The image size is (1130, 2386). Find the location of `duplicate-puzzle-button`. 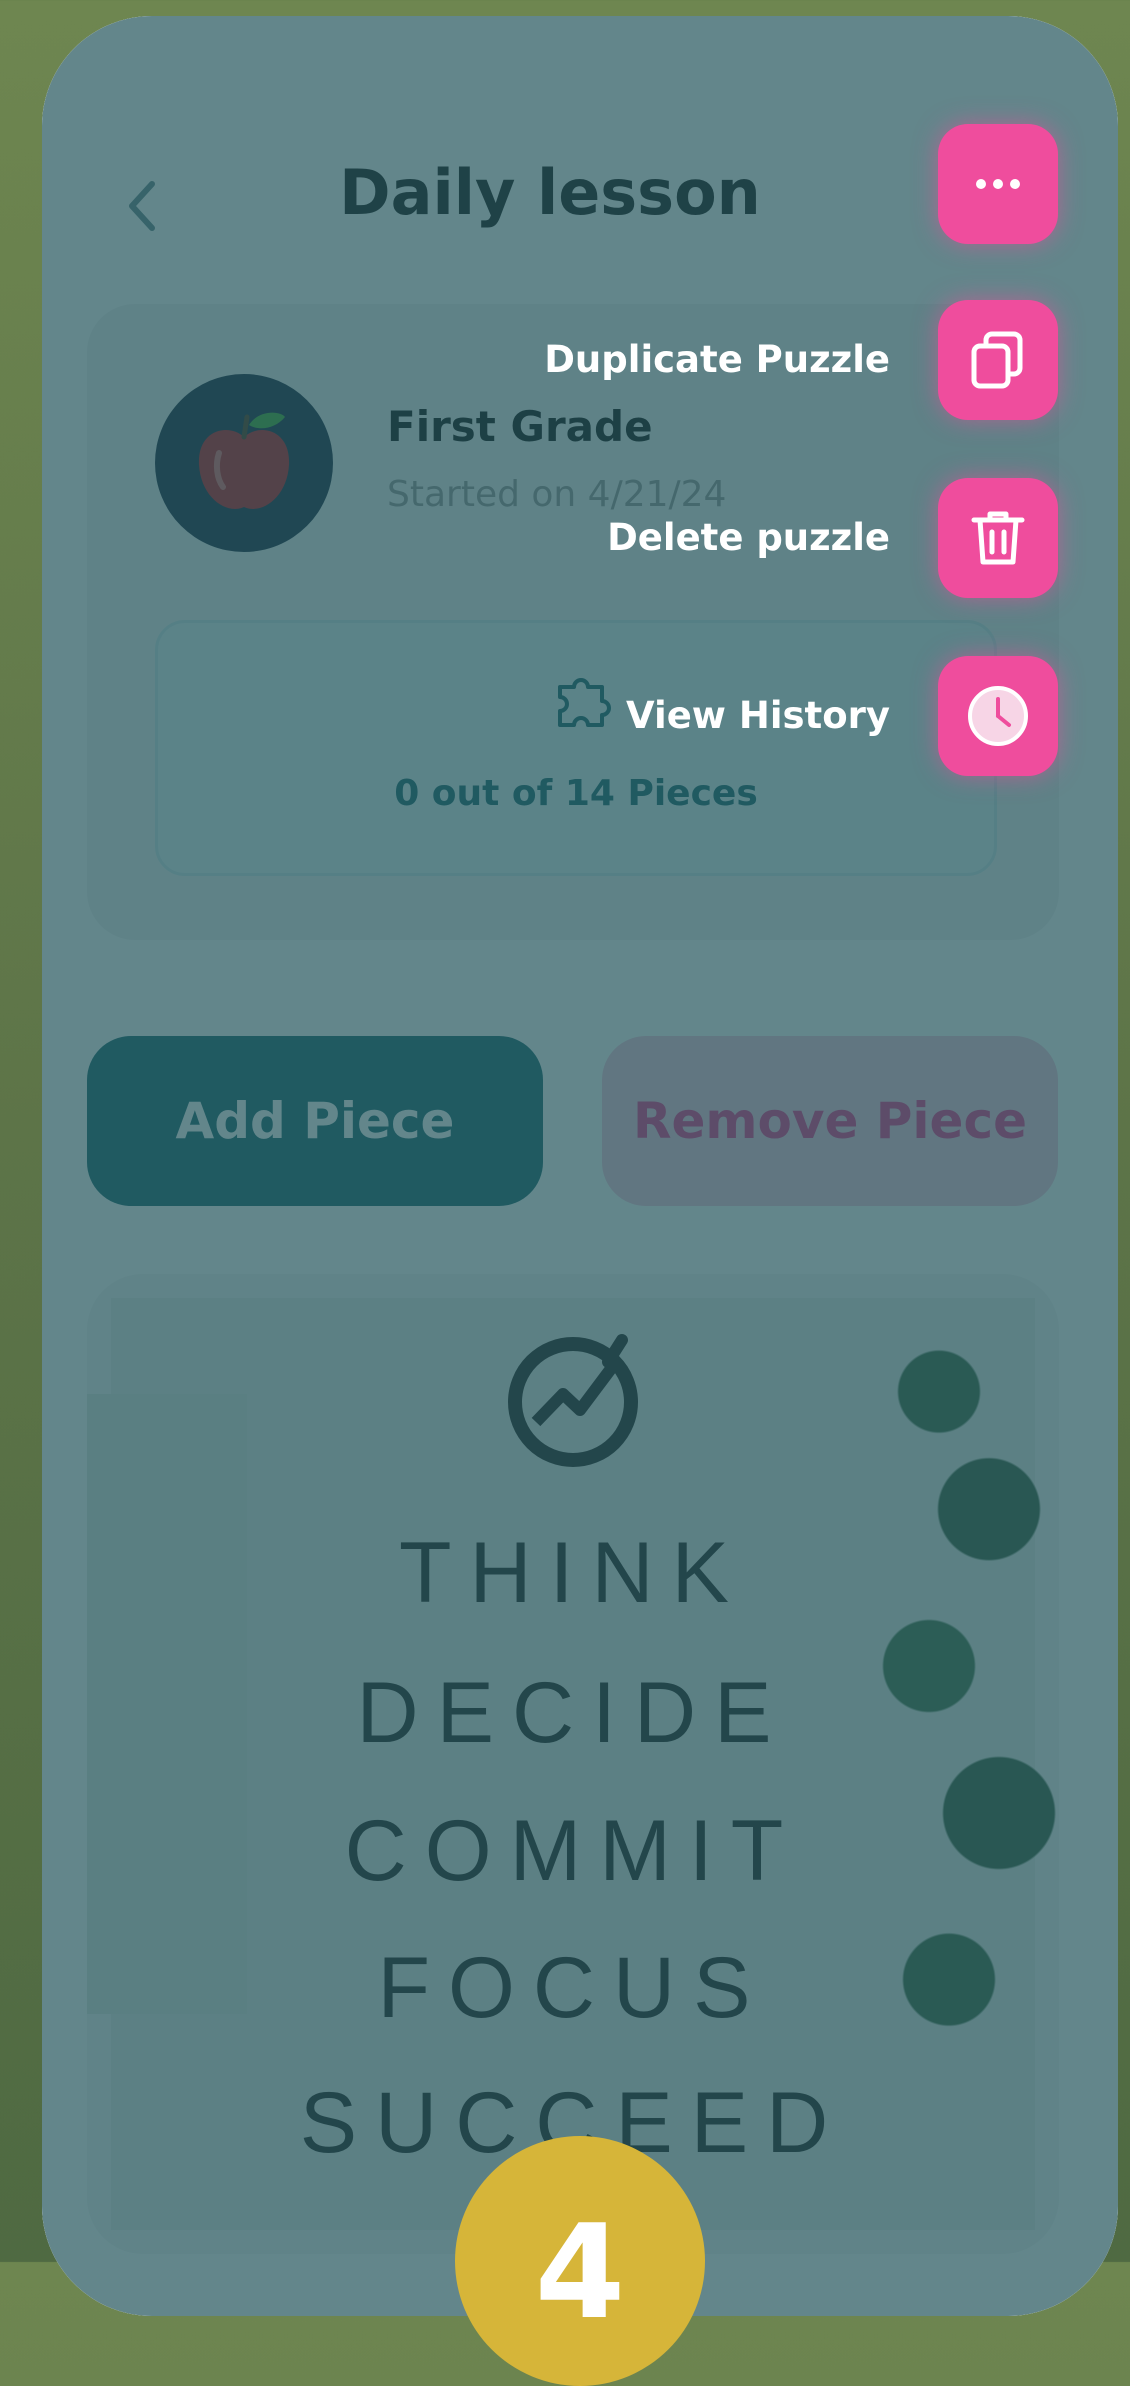

duplicate-puzzle-button is located at coordinates (998, 360).